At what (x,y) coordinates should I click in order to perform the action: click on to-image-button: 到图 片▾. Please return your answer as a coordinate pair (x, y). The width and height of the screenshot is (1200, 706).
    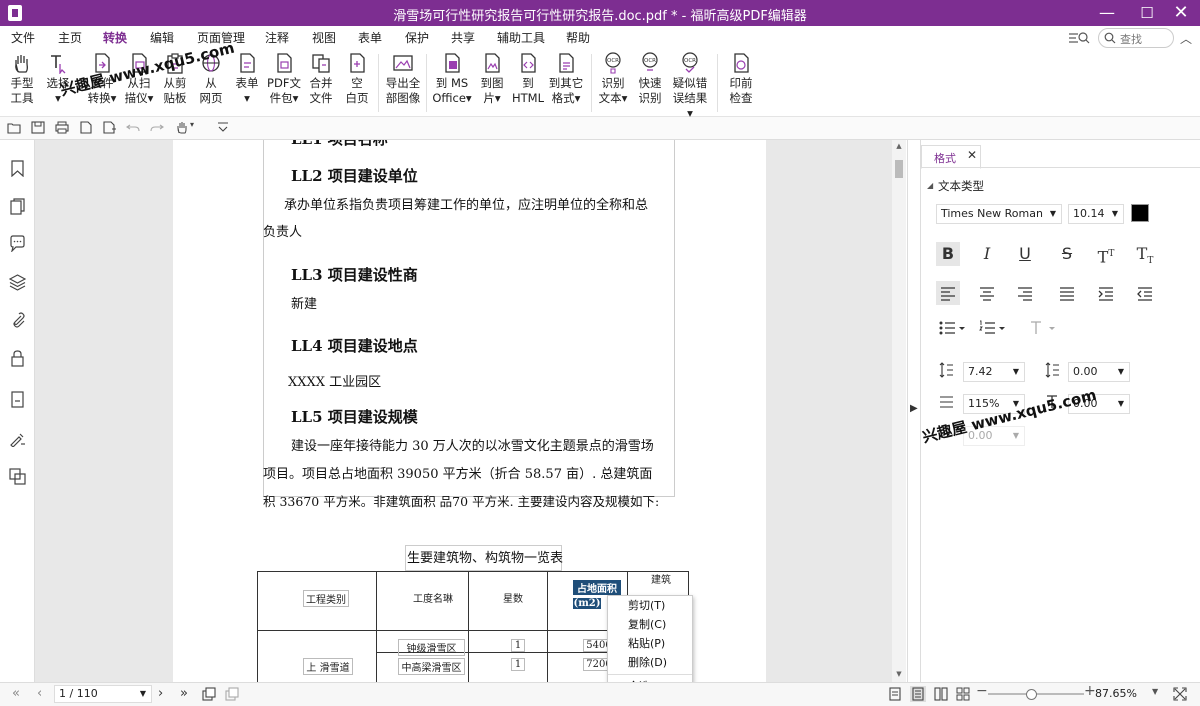
    Looking at the image, I should click on (492, 78).